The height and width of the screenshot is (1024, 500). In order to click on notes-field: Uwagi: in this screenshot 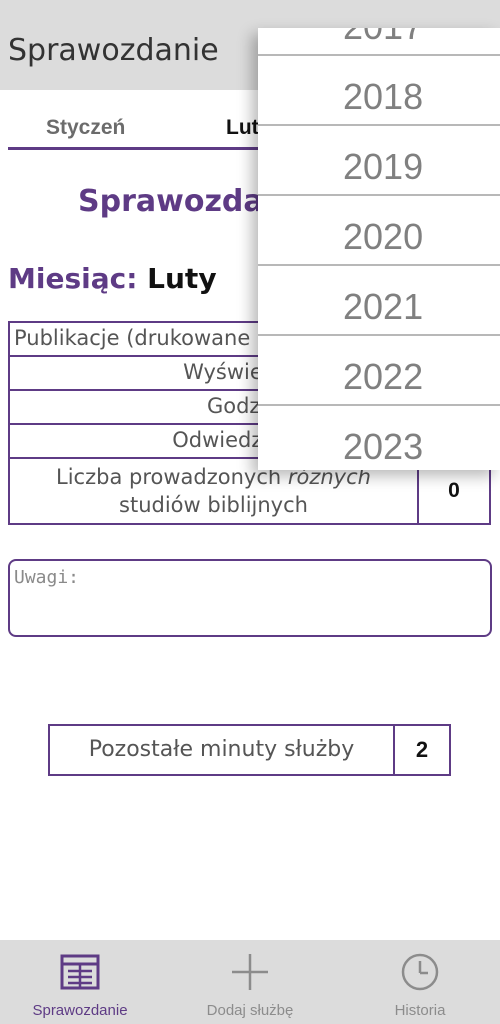, I will do `click(250, 598)`.